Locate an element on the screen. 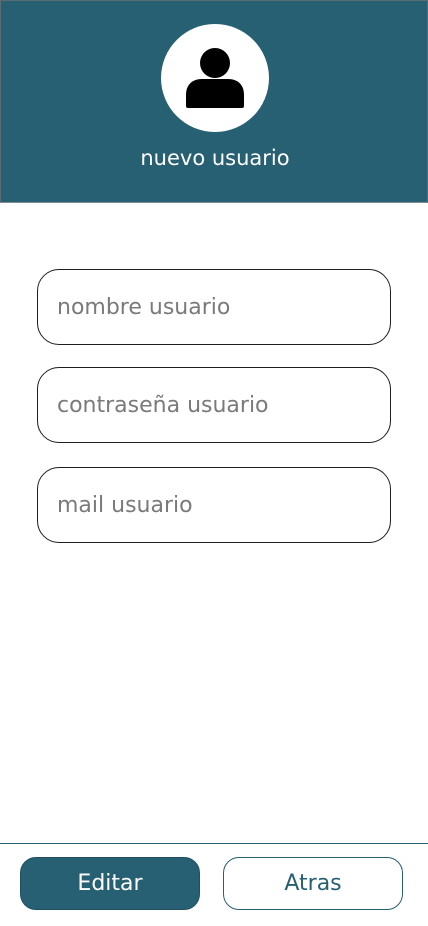 Image resolution: width=428 pixels, height=926 pixels. edit-button: Editar is located at coordinates (110, 883).